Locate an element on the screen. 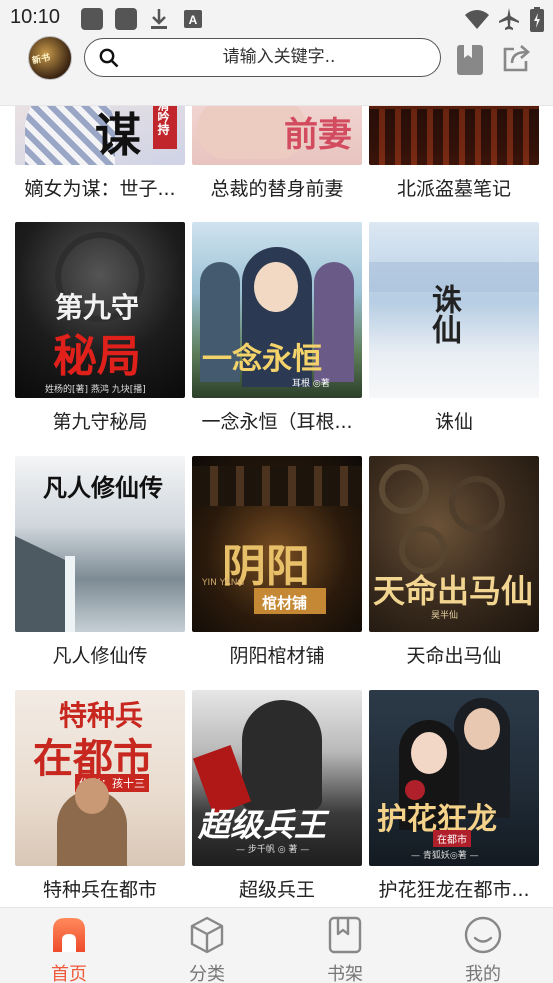 This screenshot has height=983, width=553. cover-title: 凡人修仙传 is located at coordinates (103, 487).